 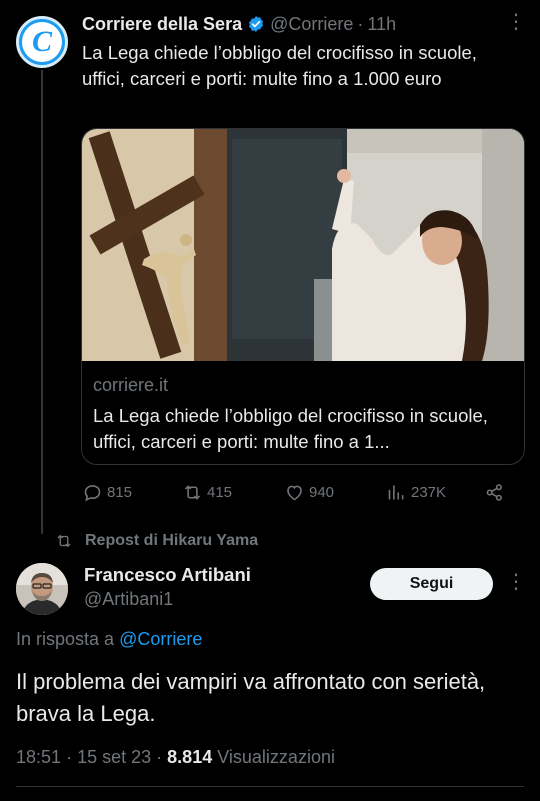 I want to click on views-icon, so click(x=396, y=492).